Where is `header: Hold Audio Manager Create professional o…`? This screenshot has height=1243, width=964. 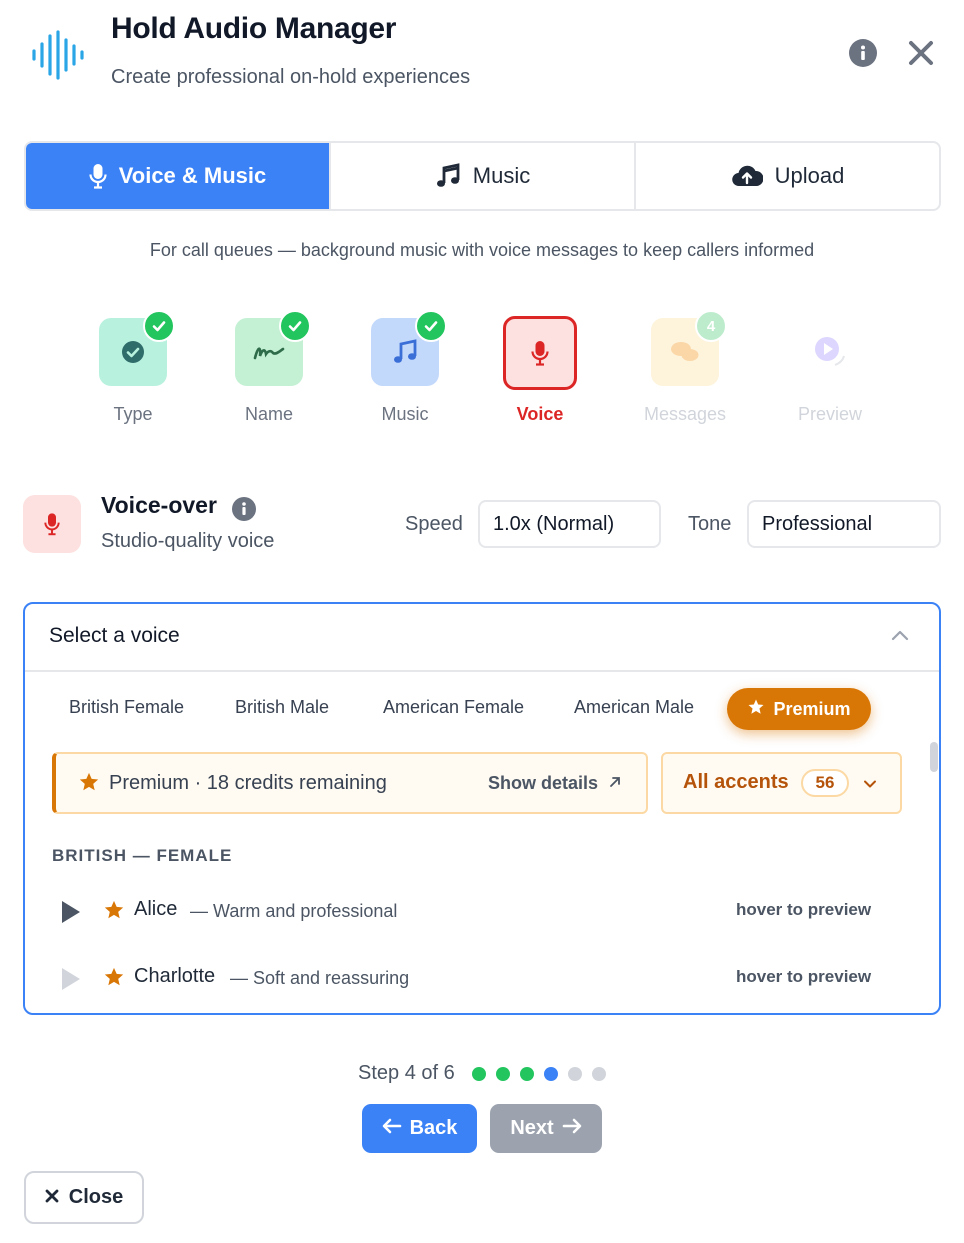
header: Hold Audio Manager Create professional o… is located at coordinates (482, 55).